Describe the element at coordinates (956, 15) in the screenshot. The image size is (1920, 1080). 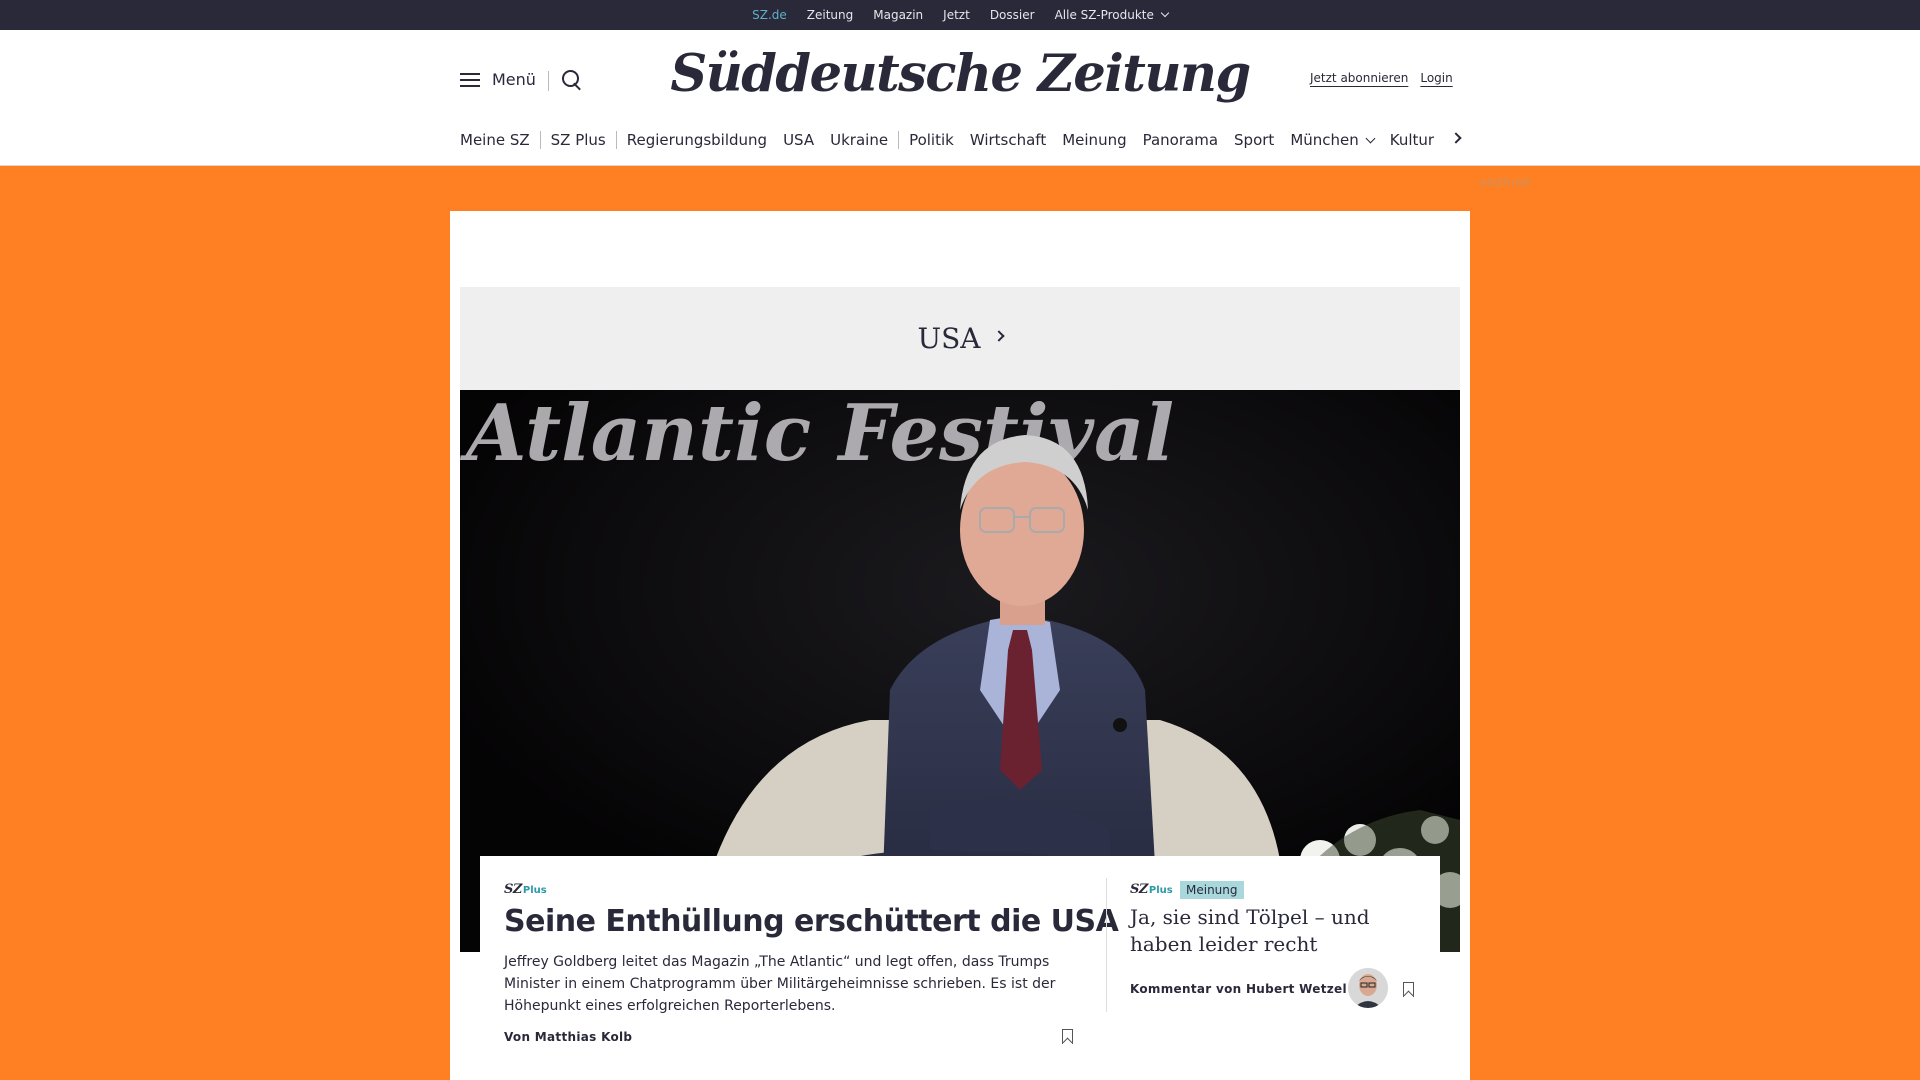
I see `product-link-jetzt: Jetzt` at that location.